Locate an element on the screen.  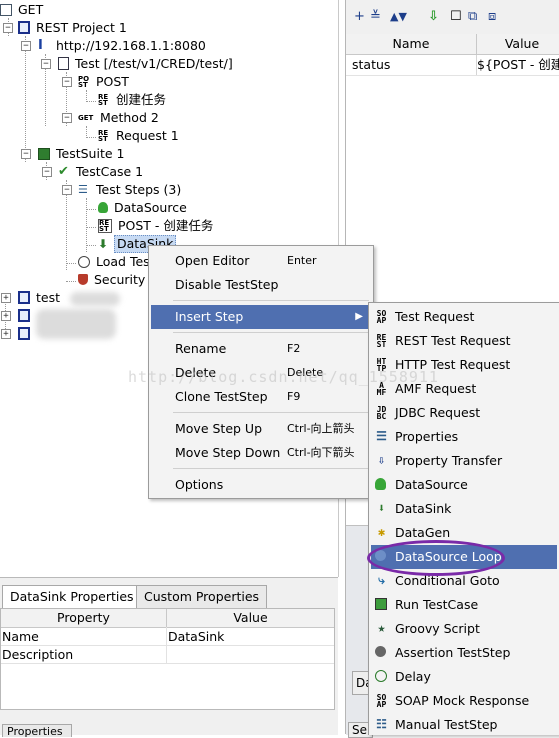
submenu-item-manual-teststep: ☷ Manual TestStep is located at coordinates (464, 725).